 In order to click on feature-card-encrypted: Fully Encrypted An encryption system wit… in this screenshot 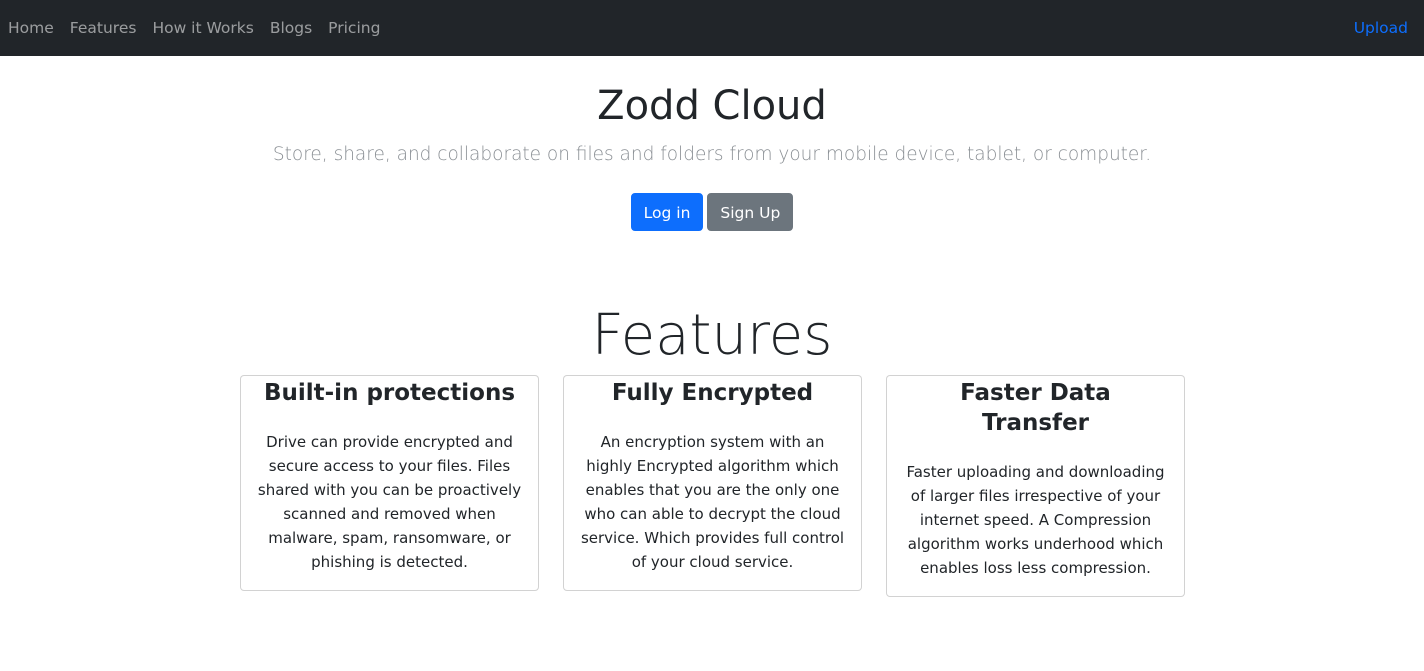, I will do `click(712, 483)`.